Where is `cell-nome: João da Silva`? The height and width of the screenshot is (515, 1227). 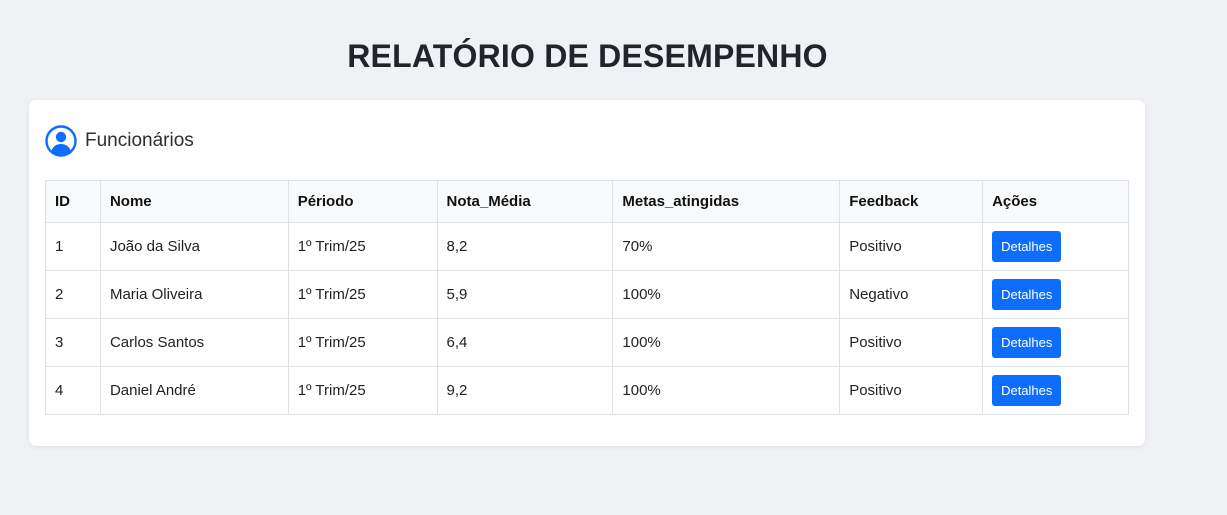
cell-nome: João da Silva is located at coordinates (194, 246).